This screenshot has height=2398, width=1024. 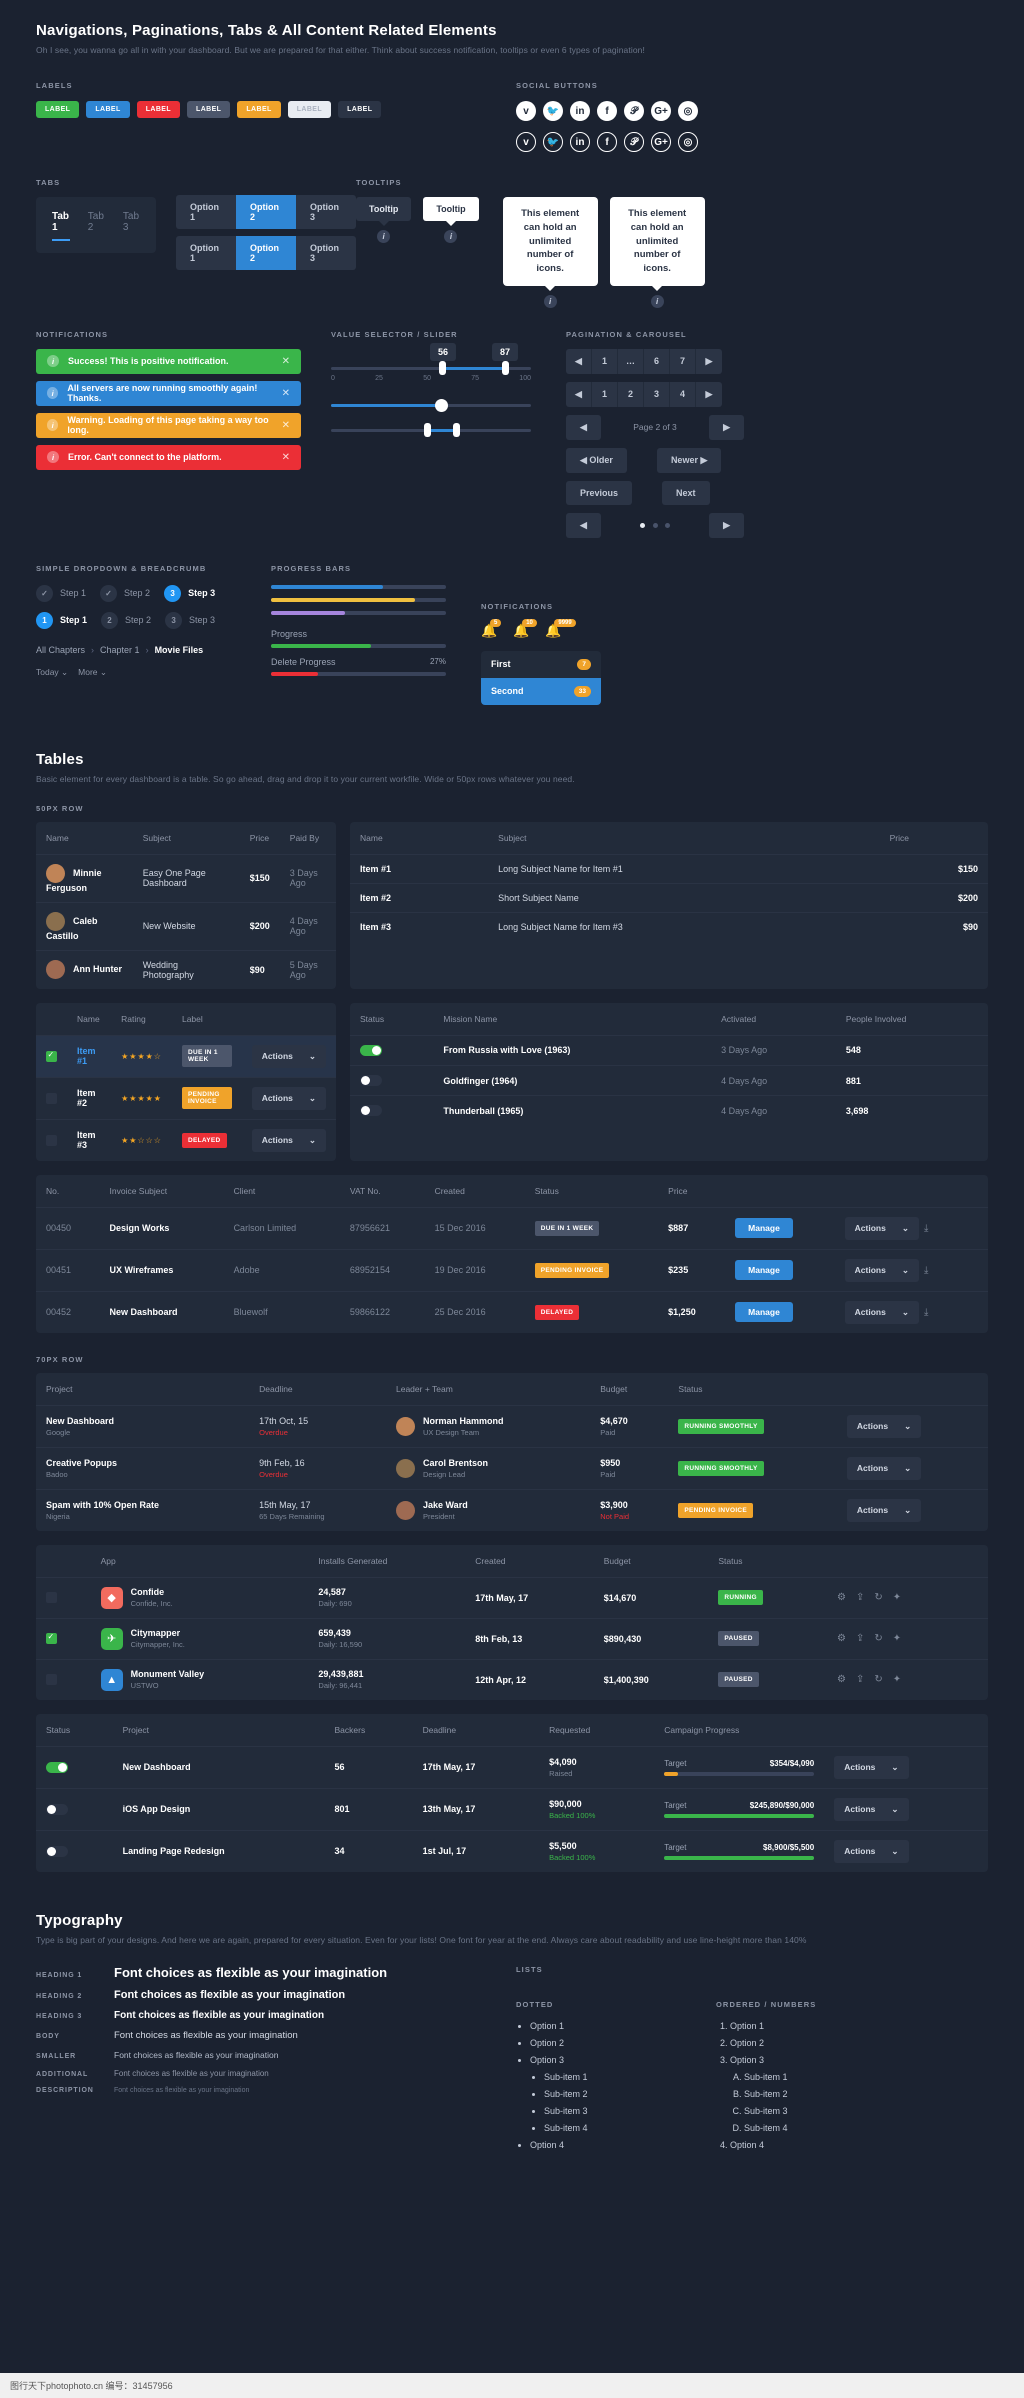 What do you see at coordinates (451, 220) in the screenshot?
I see `tooltip-light: Tooltip i` at bounding box center [451, 220].